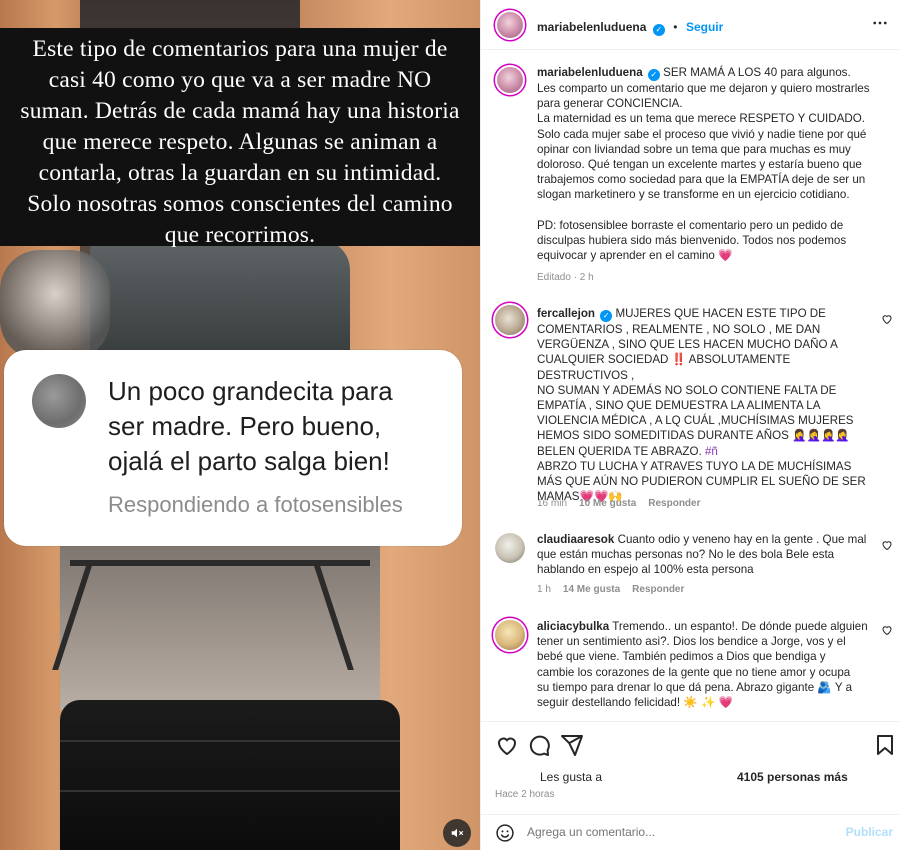 This screenshot has height=850, width=900. I want to click on comment-meta: 16 min 10 Me gusta Responder, so click(619, 503).